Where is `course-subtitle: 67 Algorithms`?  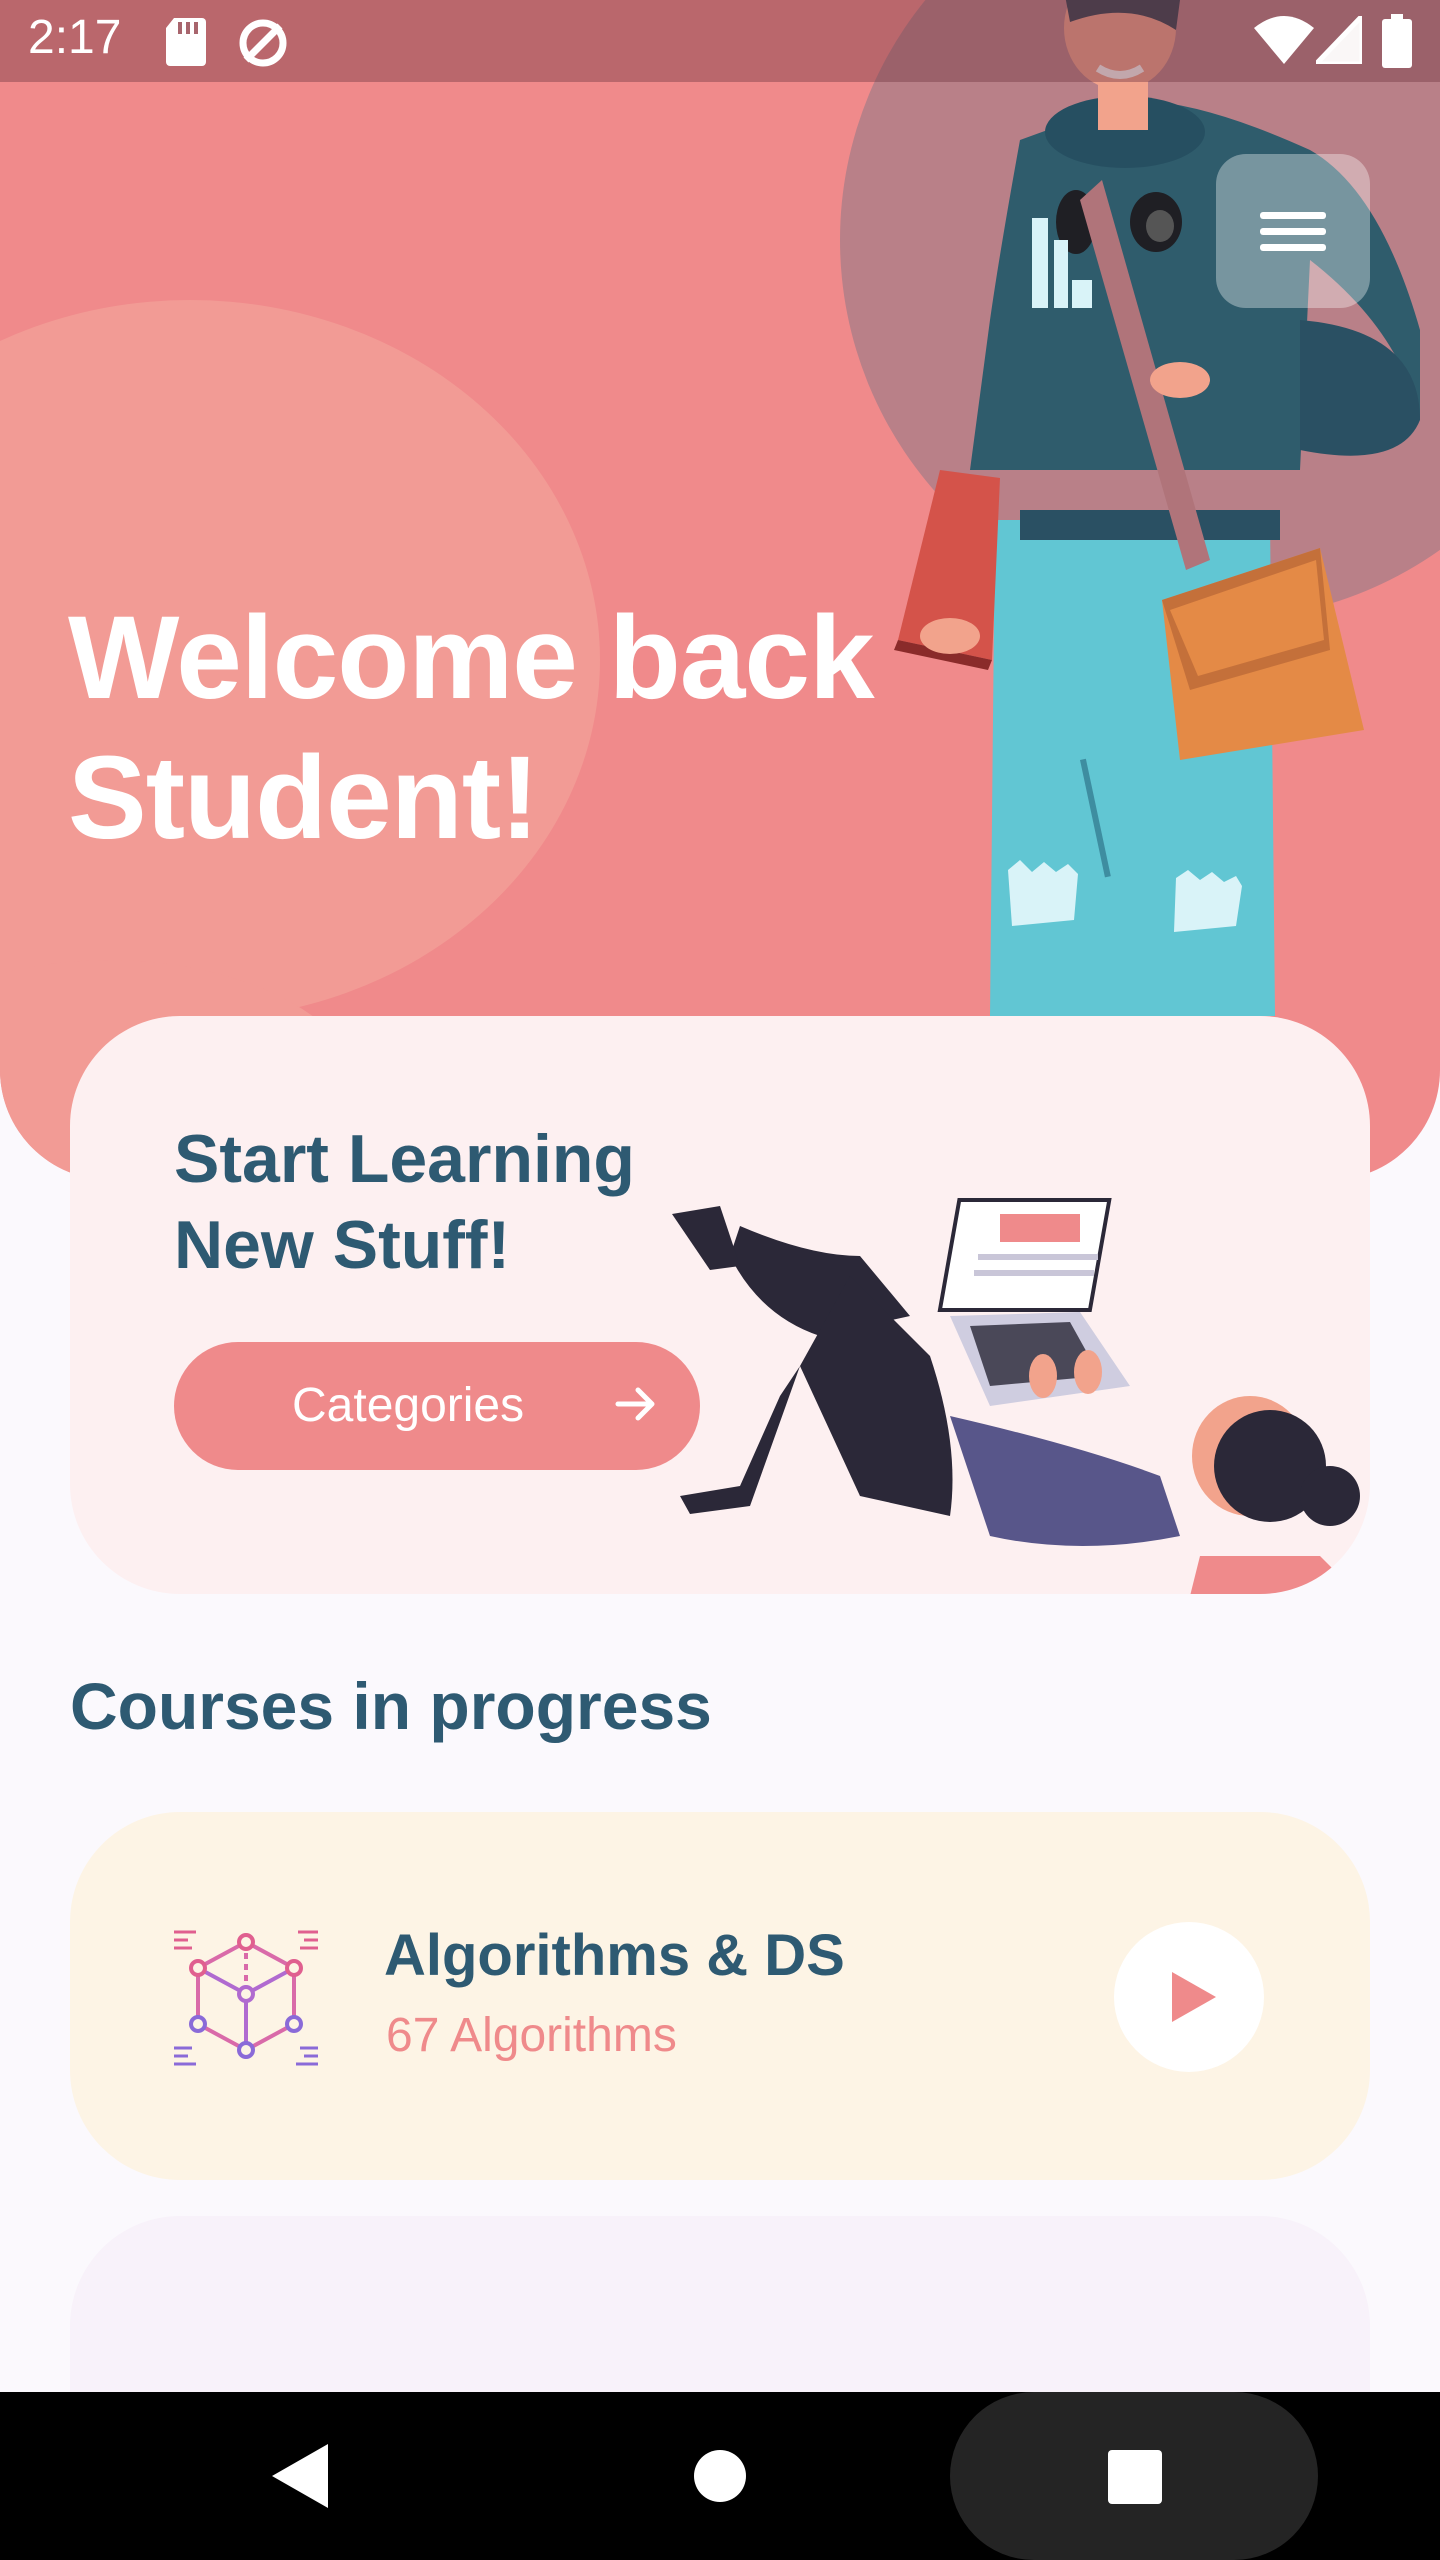
course-subtitle: 67 Algorithms is located at coordinates (531, 2035).